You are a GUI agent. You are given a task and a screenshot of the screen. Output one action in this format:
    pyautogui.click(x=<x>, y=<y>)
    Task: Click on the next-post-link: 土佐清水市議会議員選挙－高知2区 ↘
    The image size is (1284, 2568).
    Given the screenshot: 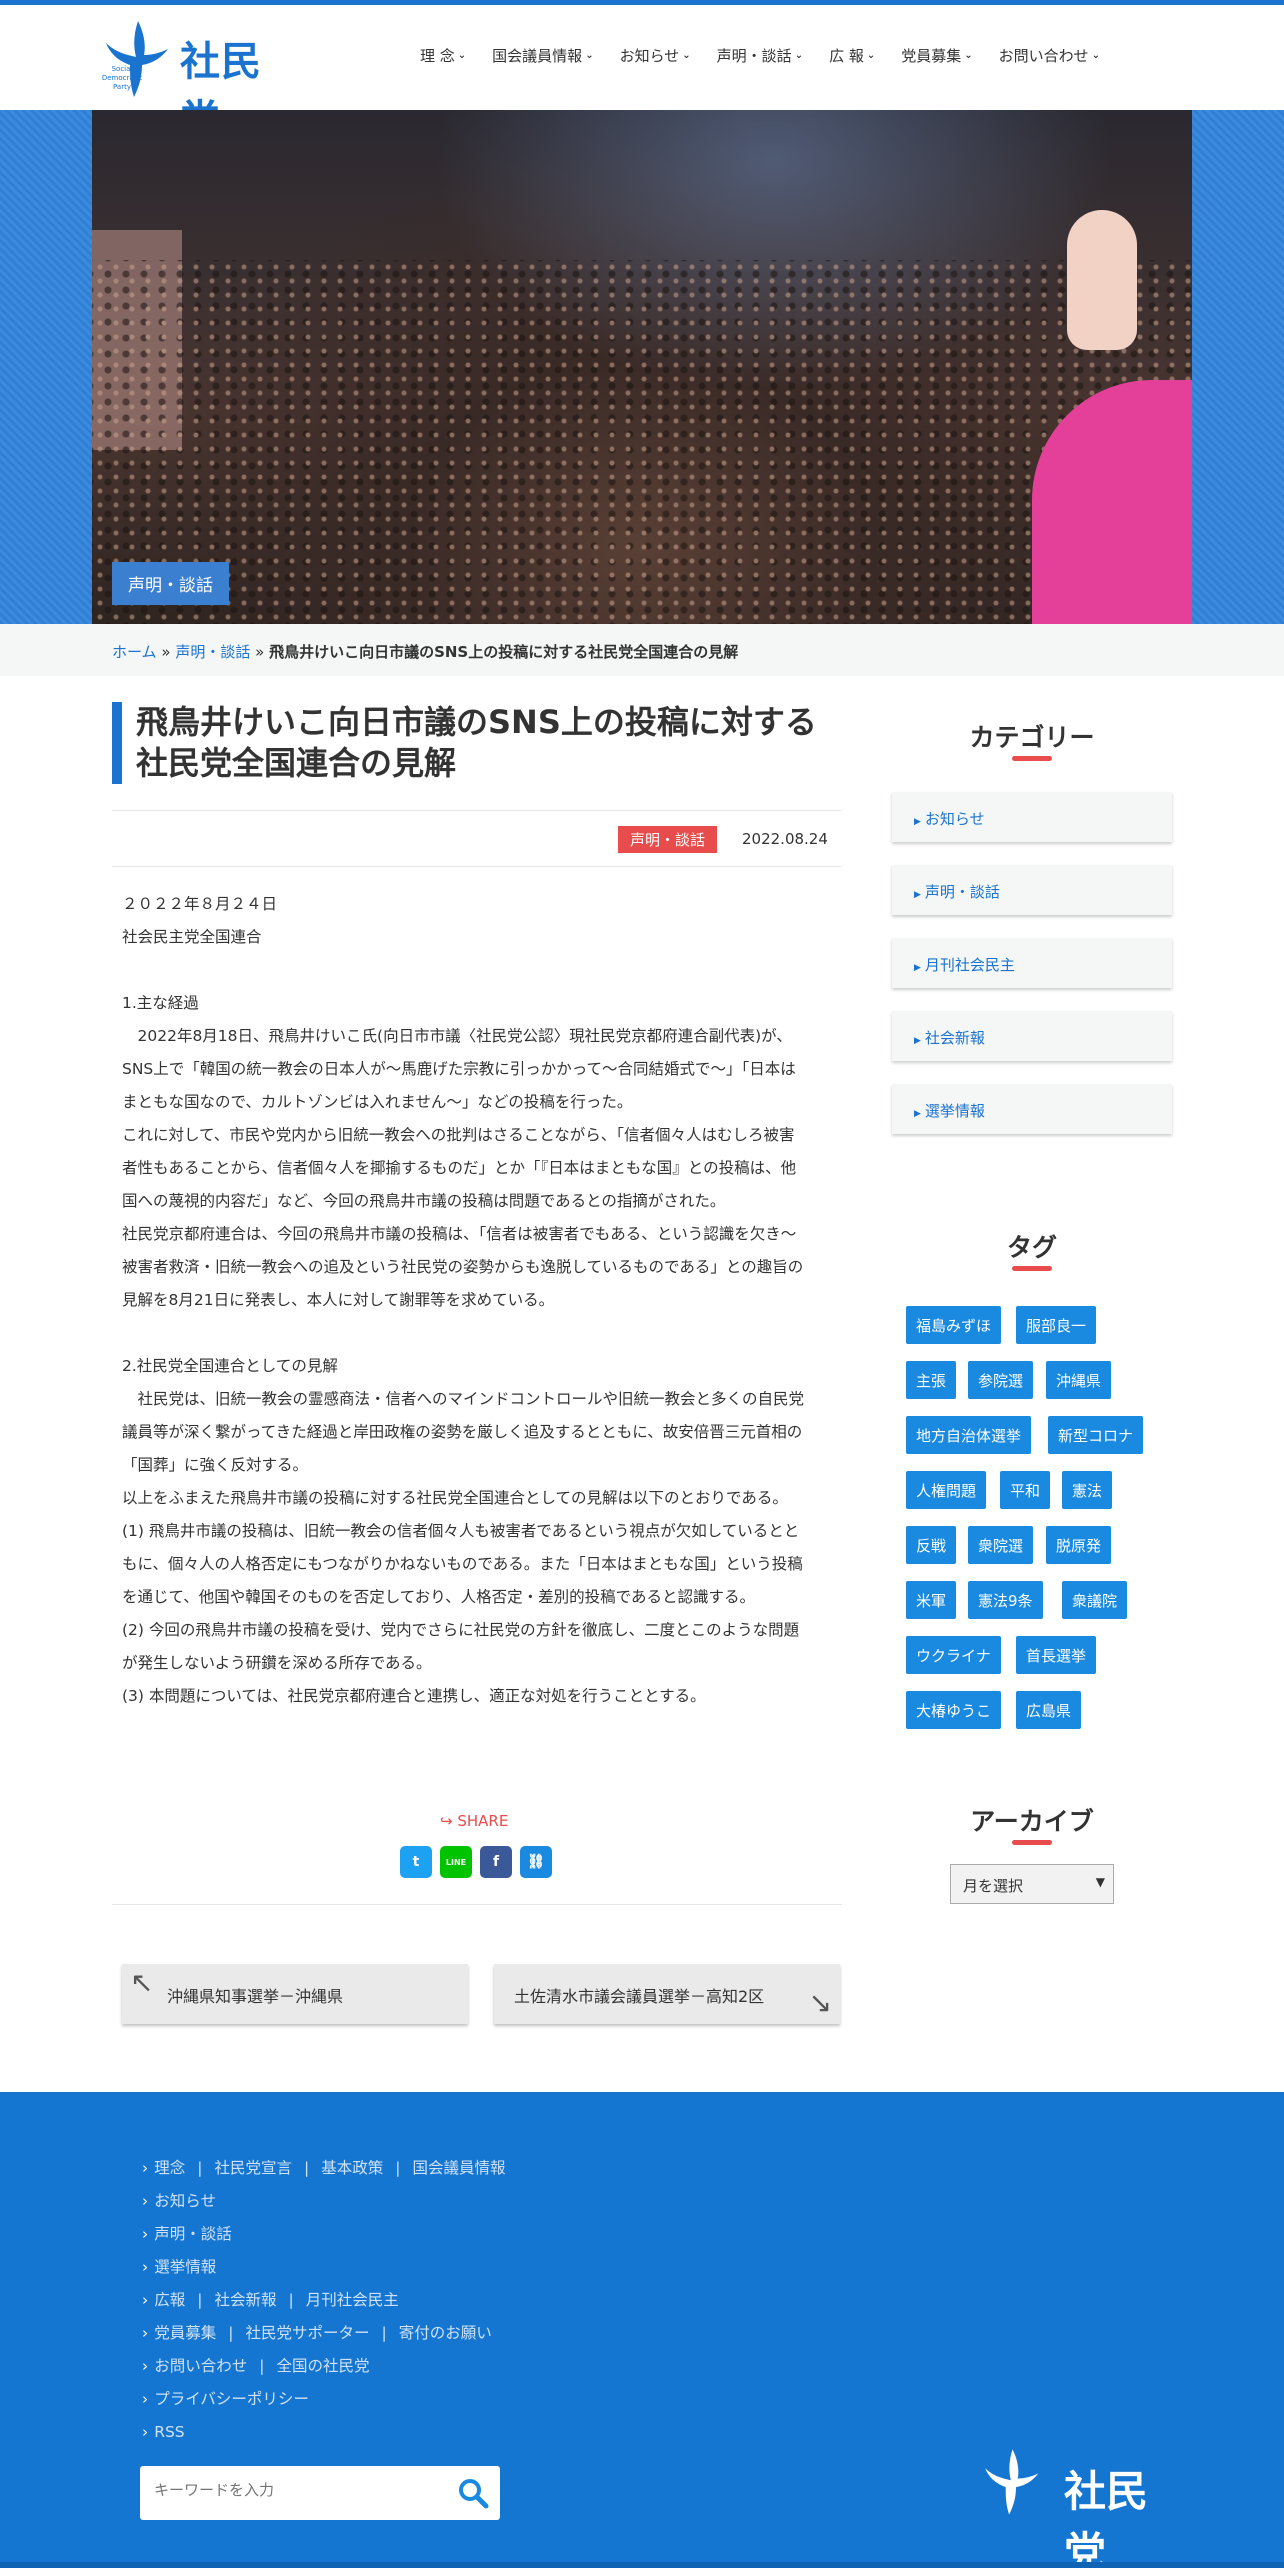 What is the action you would take?
    pyautogui.click(x=667, y=1994)
    